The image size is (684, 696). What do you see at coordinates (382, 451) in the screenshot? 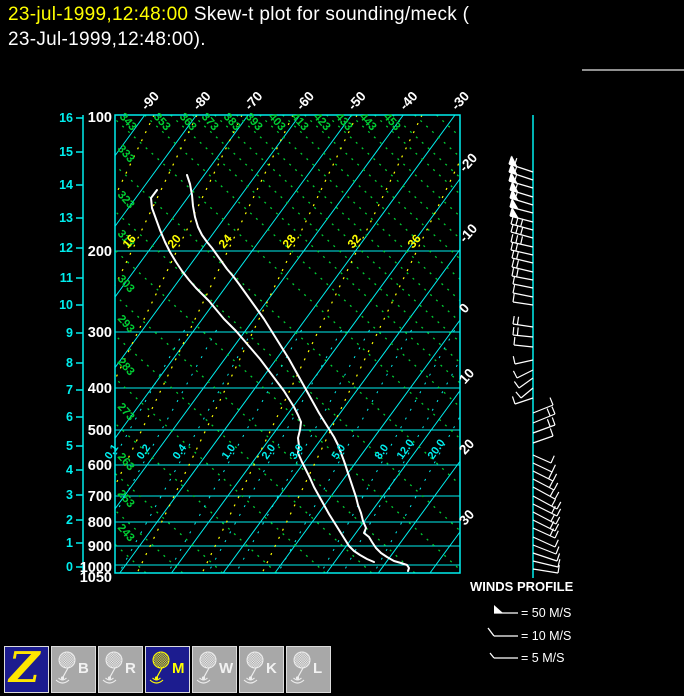
I see `svg-text: 8.0` at bounding box center [382, 451].